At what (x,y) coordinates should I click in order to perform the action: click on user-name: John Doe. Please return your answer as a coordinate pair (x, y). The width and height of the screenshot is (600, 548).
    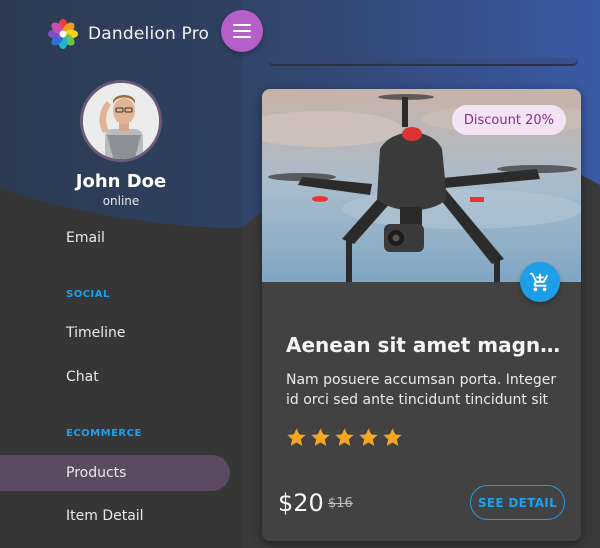
    Looking at the image, I should click on (121, 181).